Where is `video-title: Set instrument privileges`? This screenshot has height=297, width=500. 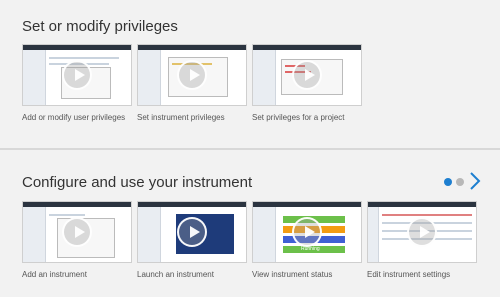
video-title: Set instrument privileges is located at coordinates (181, 117).